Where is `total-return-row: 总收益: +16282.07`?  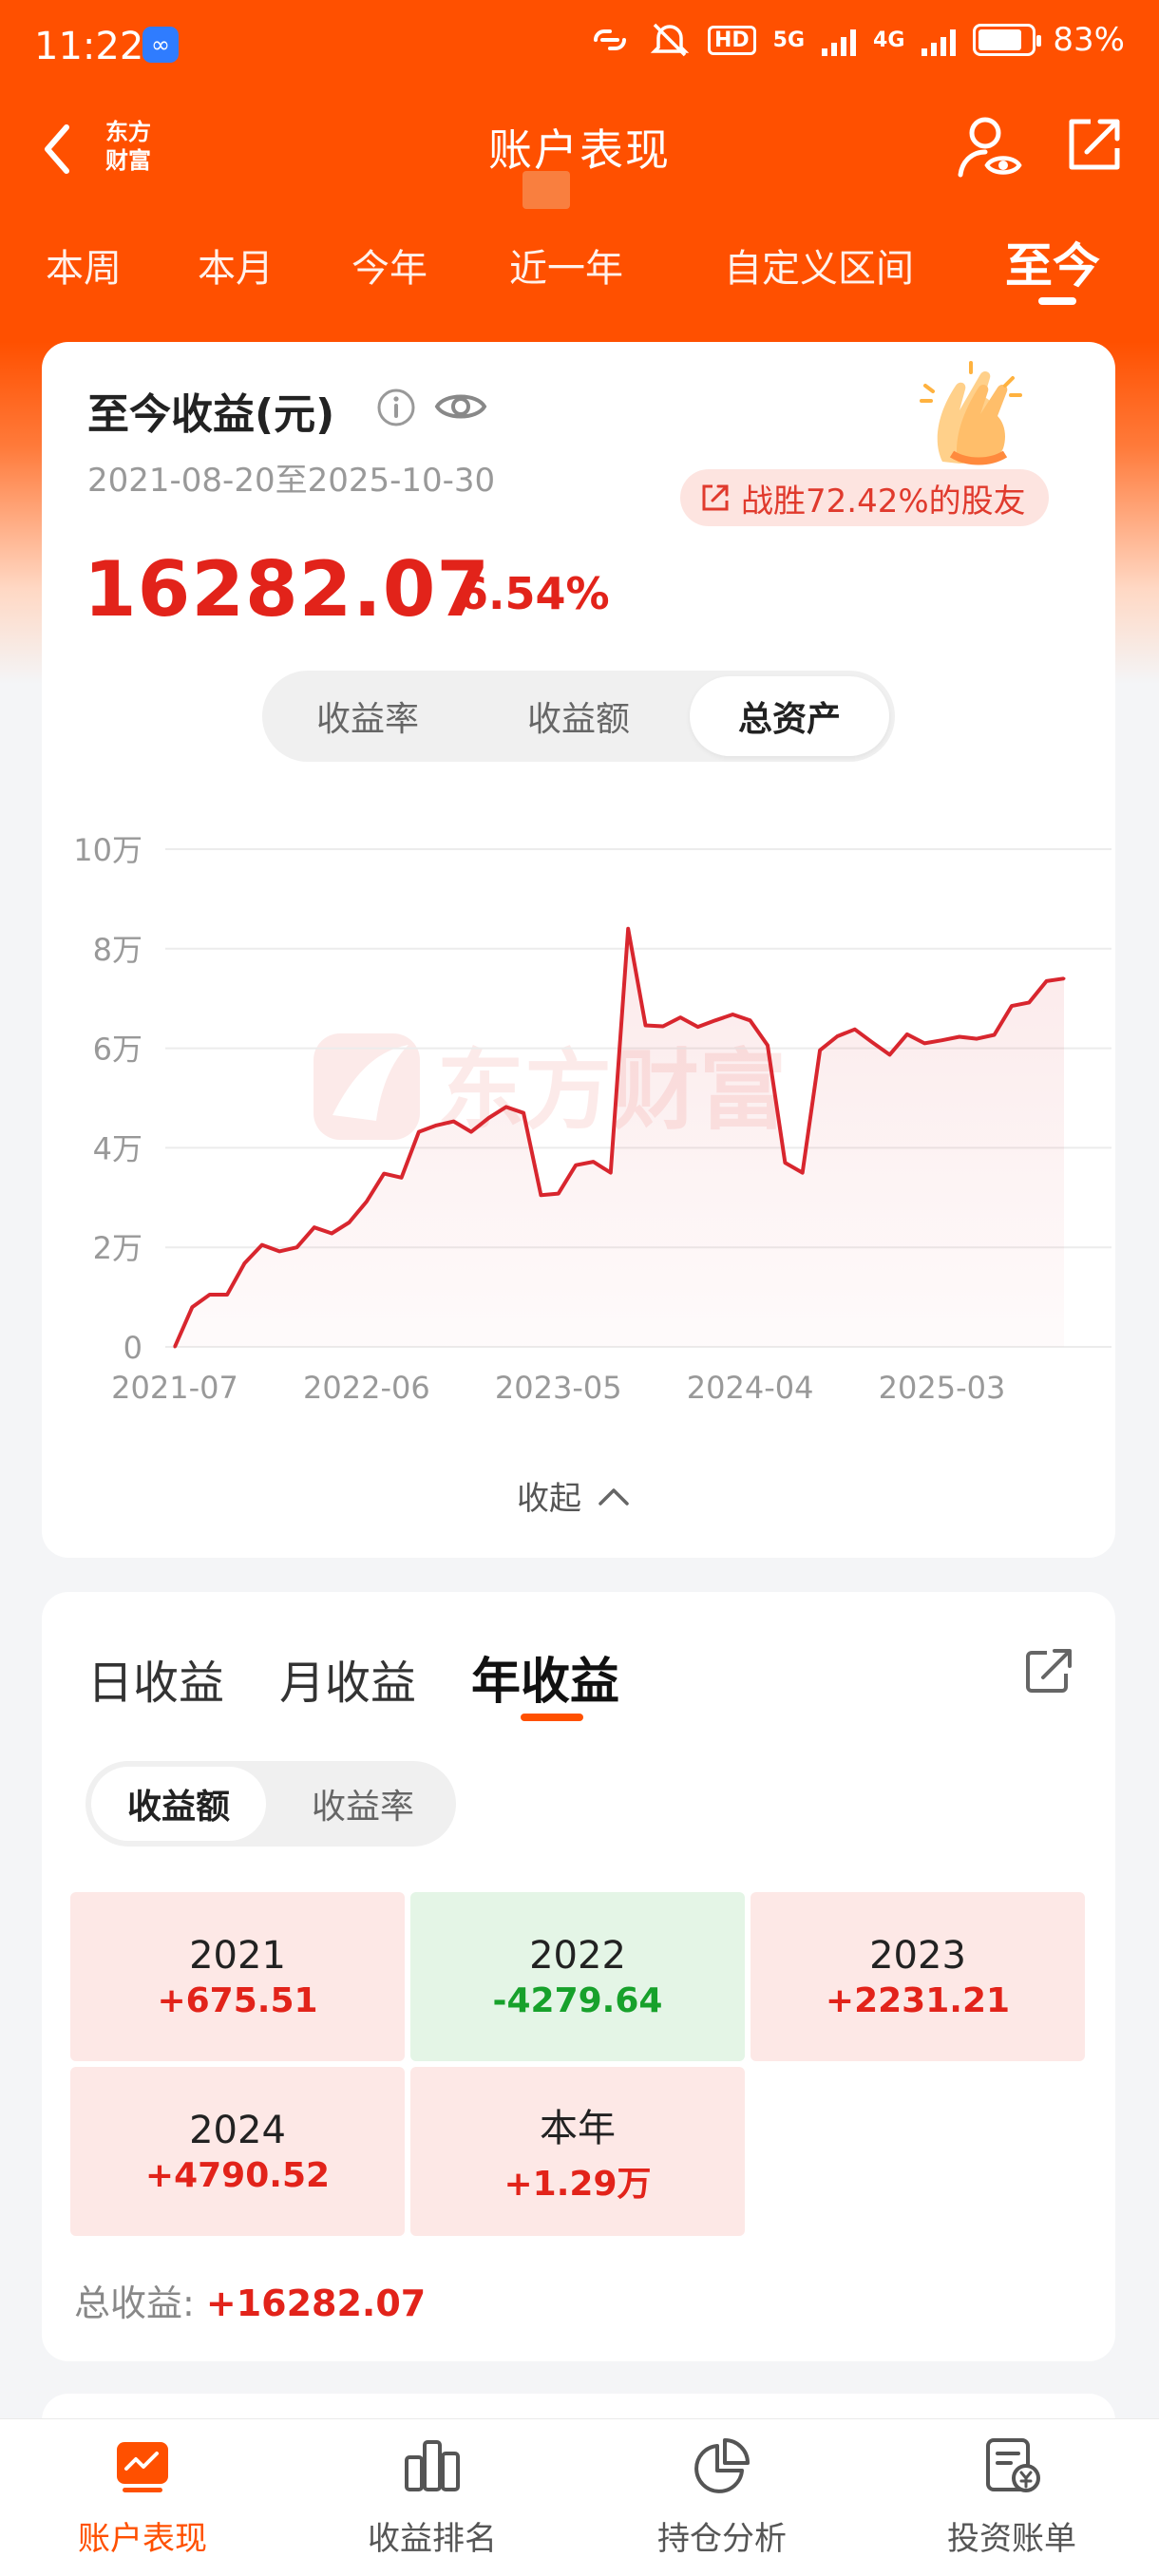 total-return-row: 总收益: +16282.07 is located at coordinates (250, 2300).